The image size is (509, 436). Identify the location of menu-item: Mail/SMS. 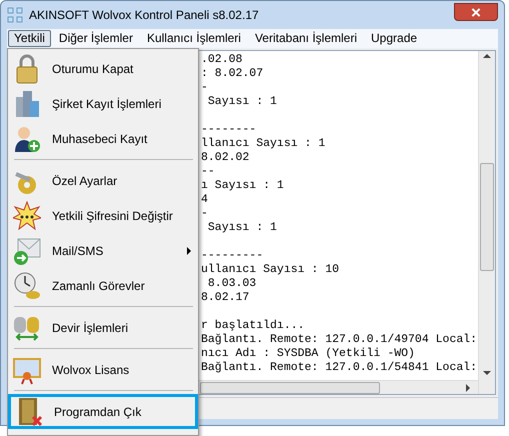
(103, 250).